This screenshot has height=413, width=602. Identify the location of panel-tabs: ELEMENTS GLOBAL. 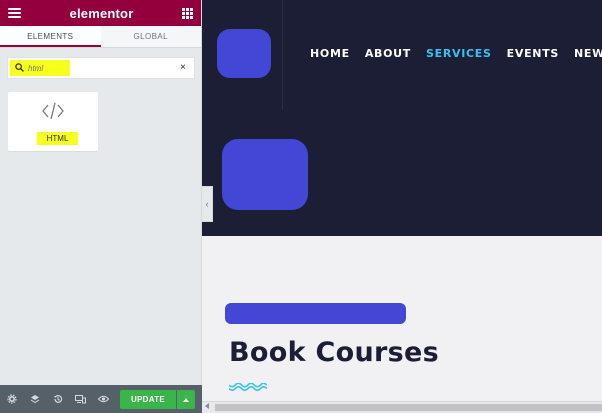
(100, 37).